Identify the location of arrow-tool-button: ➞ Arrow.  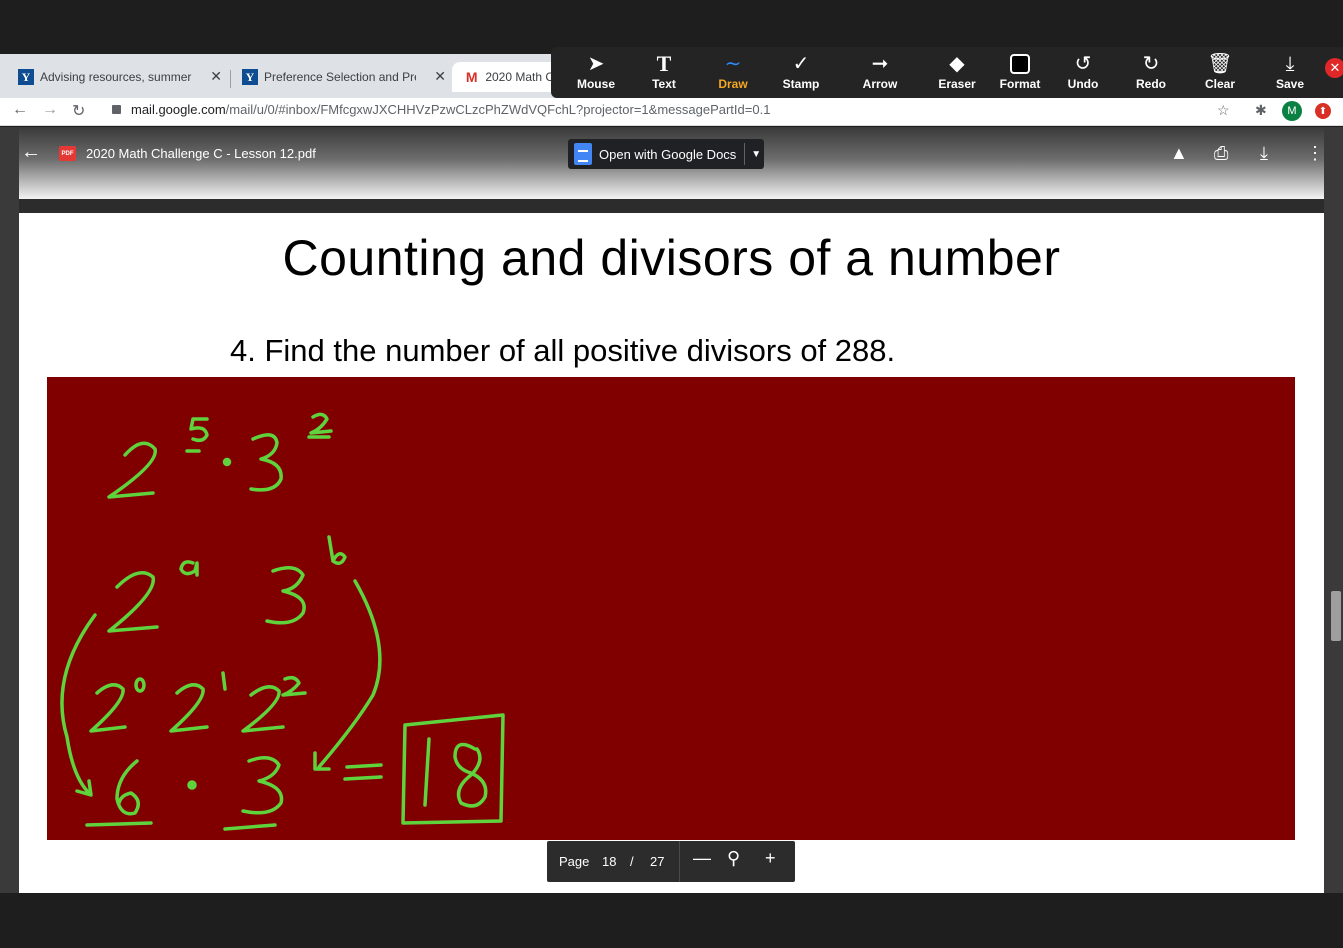
(880, 71).